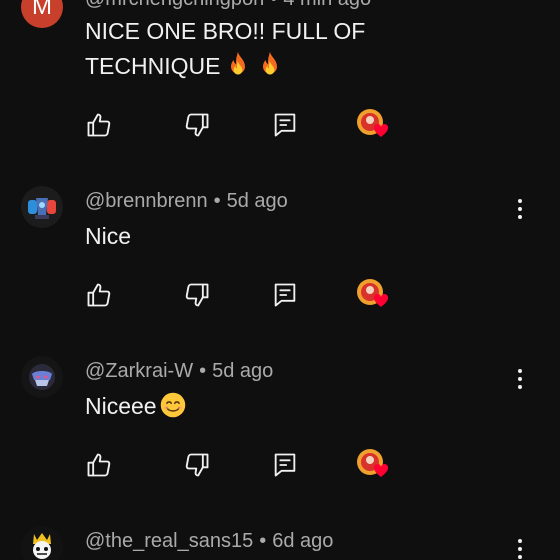 The height and width of the screenshot is (560, 560). What do you see at coordinates (169, 541) in the screenshot?
I see `comment-author: @the_real_sans15` at bounding box center [169, 541].